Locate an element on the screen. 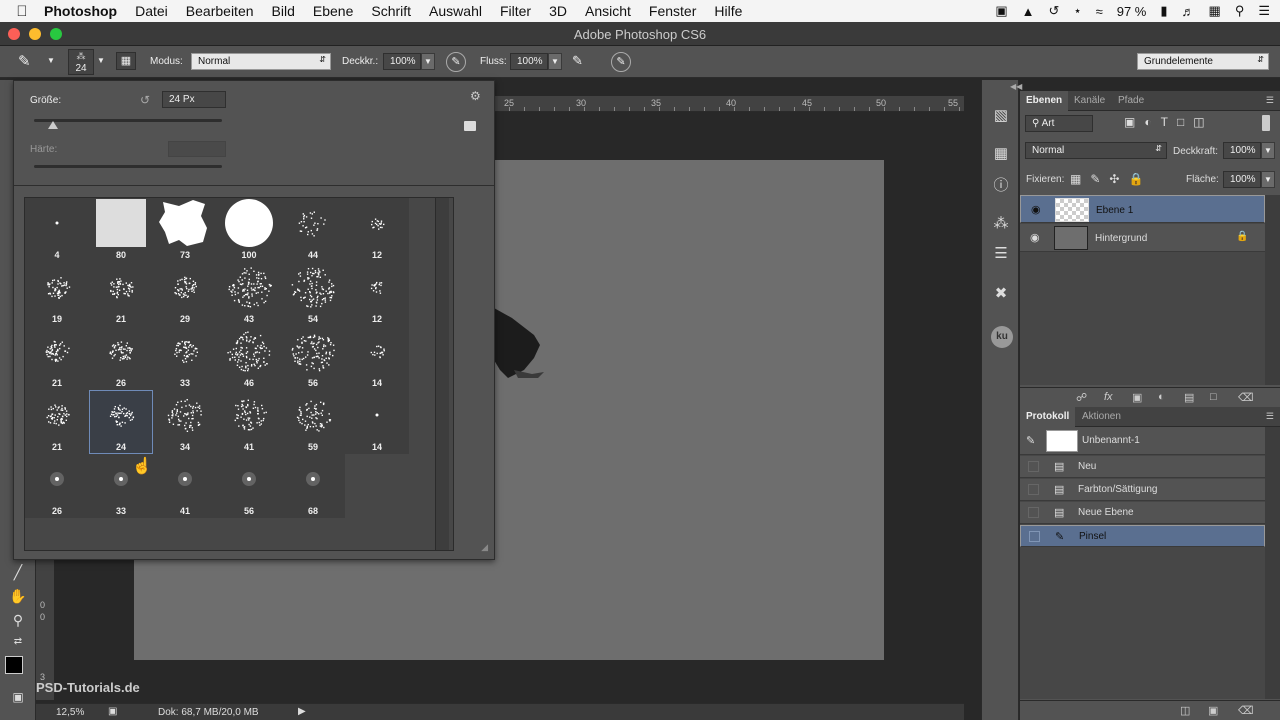 The width and height of the screenshot is (1280, 720). expand-dock-icon: ◀◀ is located at coordinates (1016, 86).